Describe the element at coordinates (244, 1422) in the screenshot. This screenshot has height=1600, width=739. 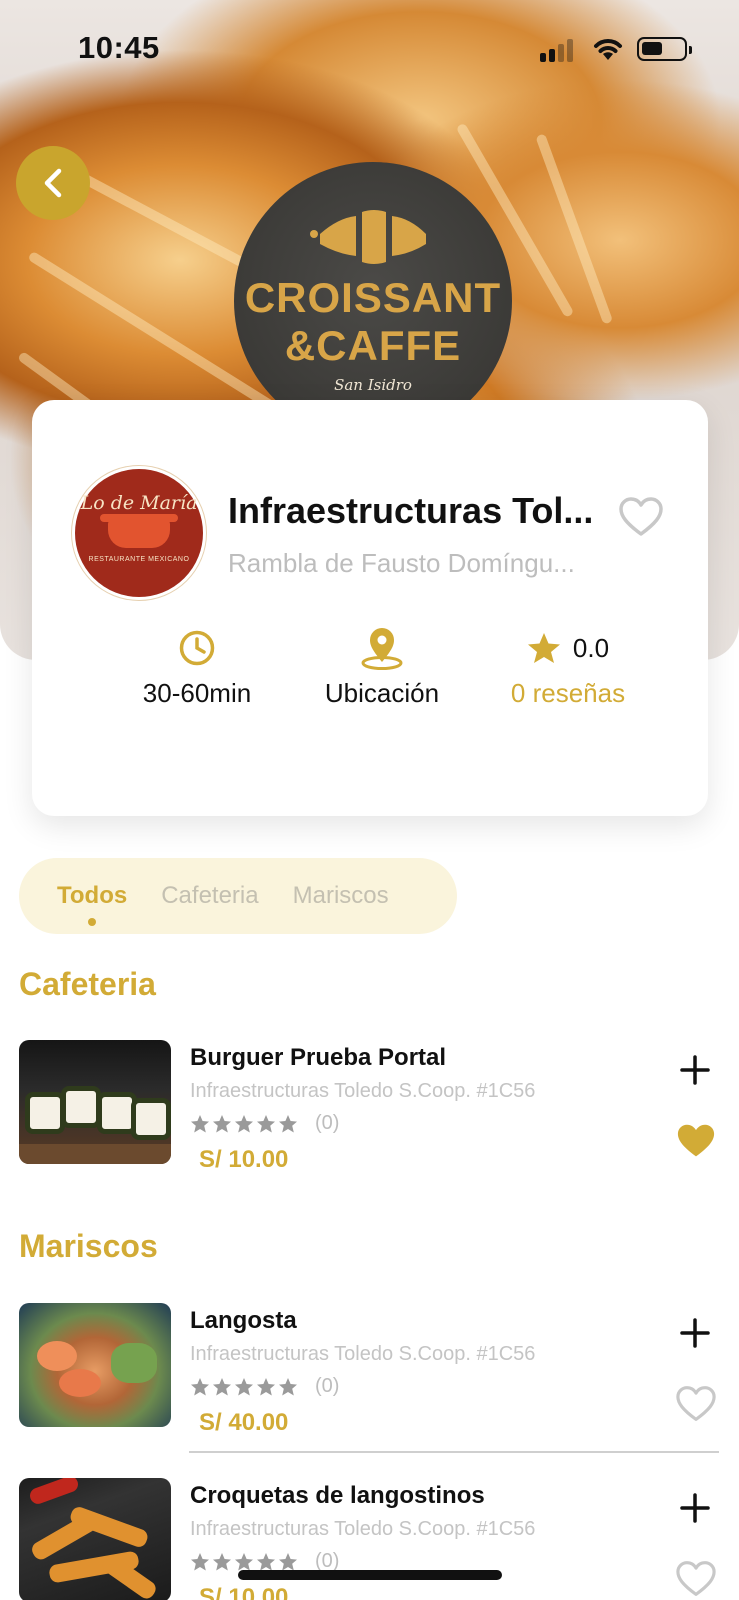
I see `product-price: S/ 40.00` at that location.